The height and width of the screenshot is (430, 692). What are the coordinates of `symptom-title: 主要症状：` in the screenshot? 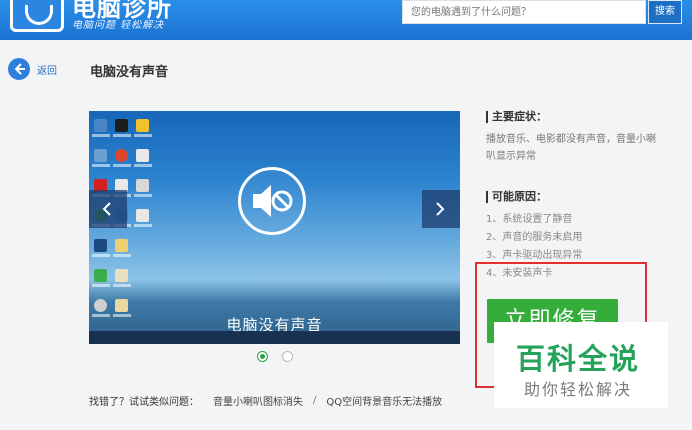 It's located at (586, 117).